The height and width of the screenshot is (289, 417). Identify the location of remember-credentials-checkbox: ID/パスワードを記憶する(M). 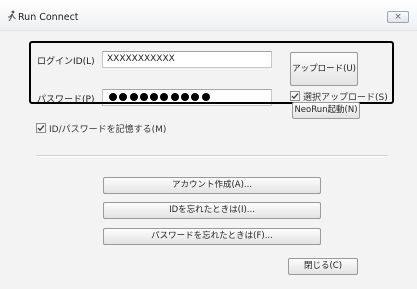
(101, 128).